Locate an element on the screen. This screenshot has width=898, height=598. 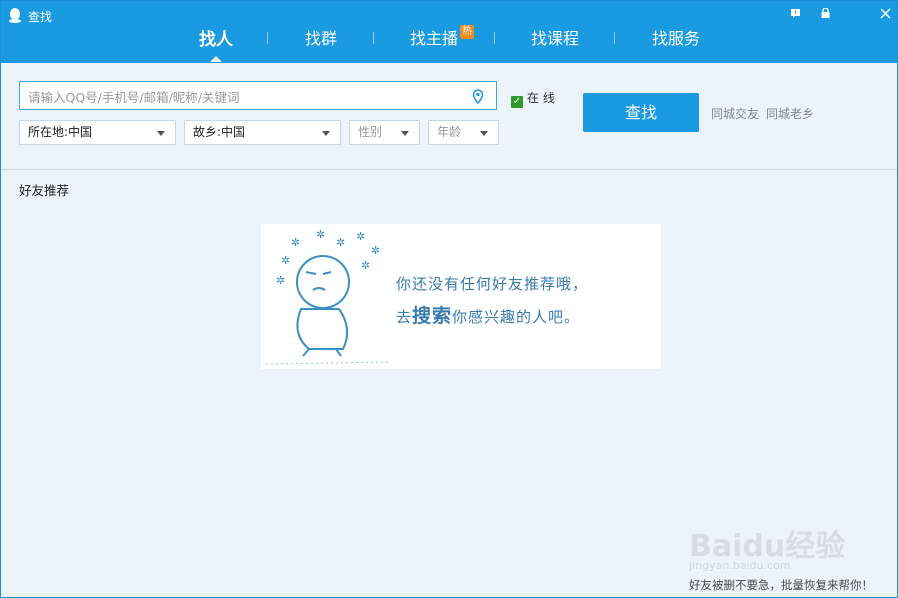
tab-find-service: 找服务 is located at coordinates (676, 40).